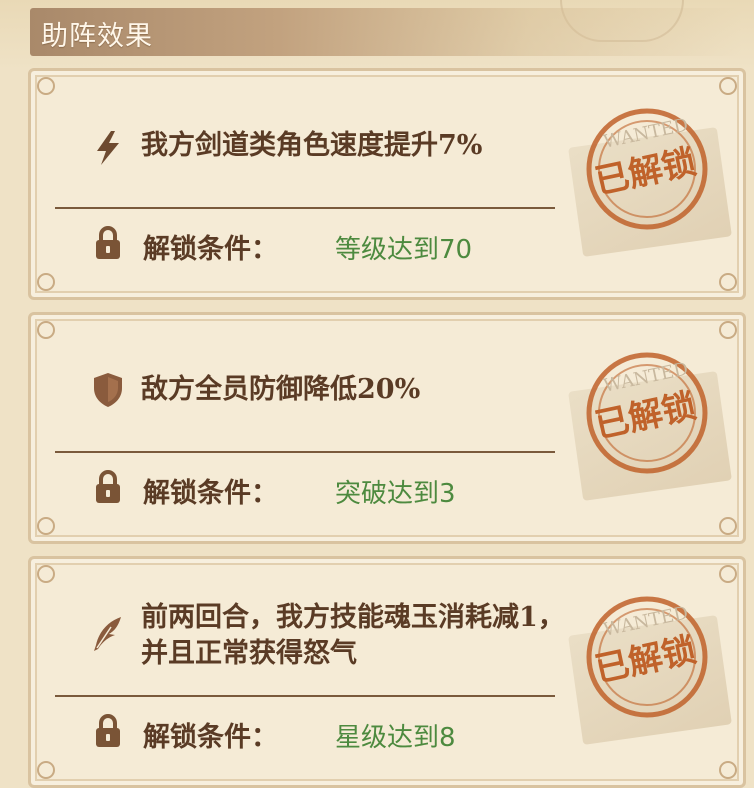 Image resolution: width=754 pixels, height=788 pixels. Describe the element at coordinates (353, 617) in the screenshot. I see `effect-text: 前两回合，我方技能魂玉消耗减1，` at that location.